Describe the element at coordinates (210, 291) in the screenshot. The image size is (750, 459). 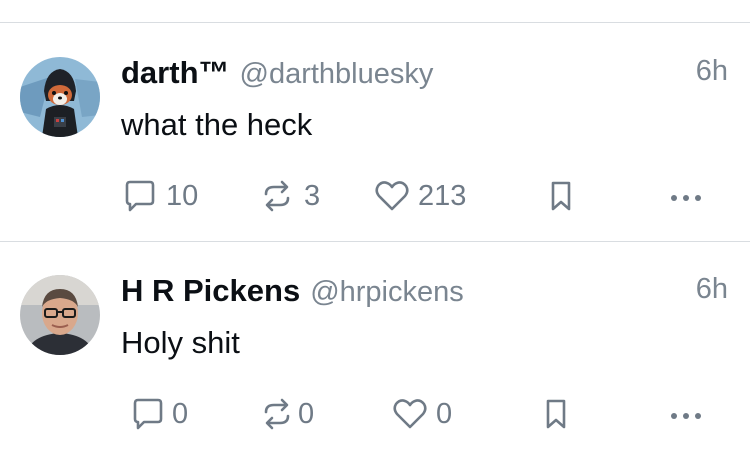
I see `author-display-name: H R Pickens` at that location.